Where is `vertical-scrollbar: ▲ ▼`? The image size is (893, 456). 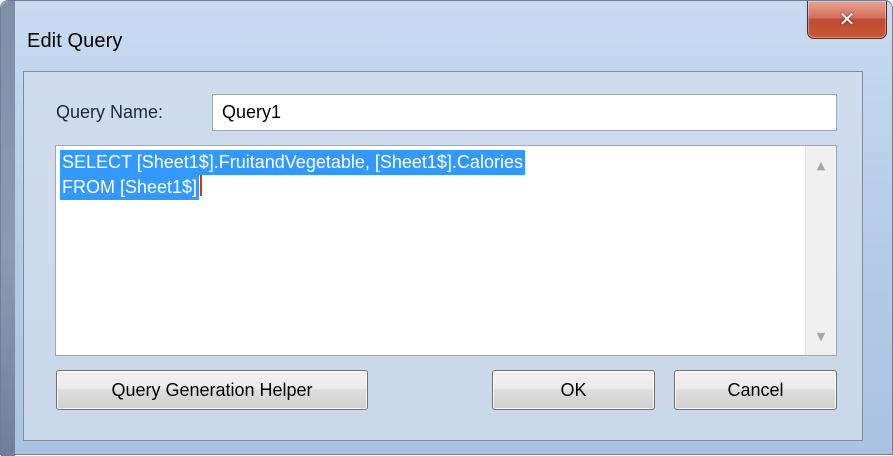 vertical-scrollbar: ▲ ▼ is located at coordinates (820, 250).